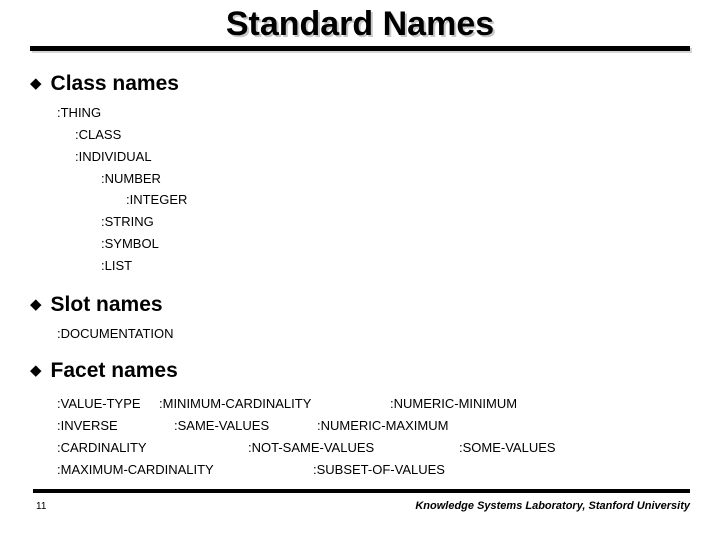  Describe the element at coordinates (235, 403) in the screenshot. I see `facet-name-item: :MINIMUM-CARDINALITY` at that location.